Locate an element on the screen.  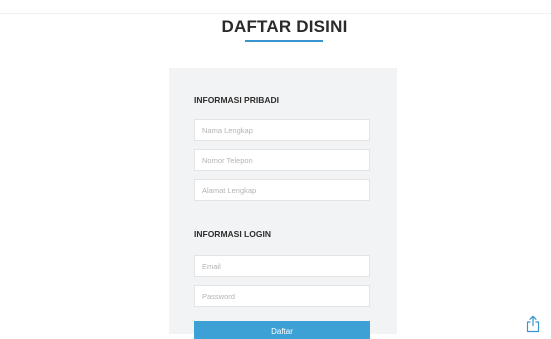
email-field is located at coordinates (282, 266).